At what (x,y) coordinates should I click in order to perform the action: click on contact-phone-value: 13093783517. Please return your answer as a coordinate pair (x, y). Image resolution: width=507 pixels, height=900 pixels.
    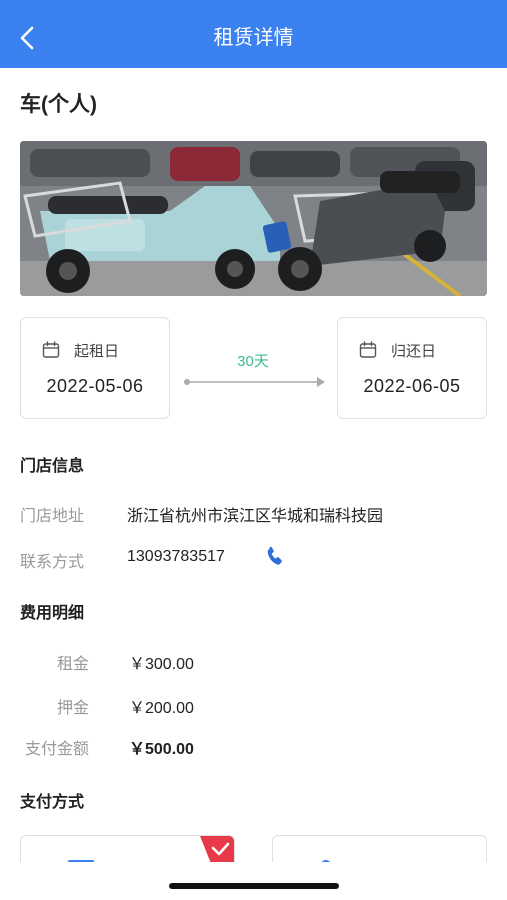
    Looking at the image, I should click on (176, 556).